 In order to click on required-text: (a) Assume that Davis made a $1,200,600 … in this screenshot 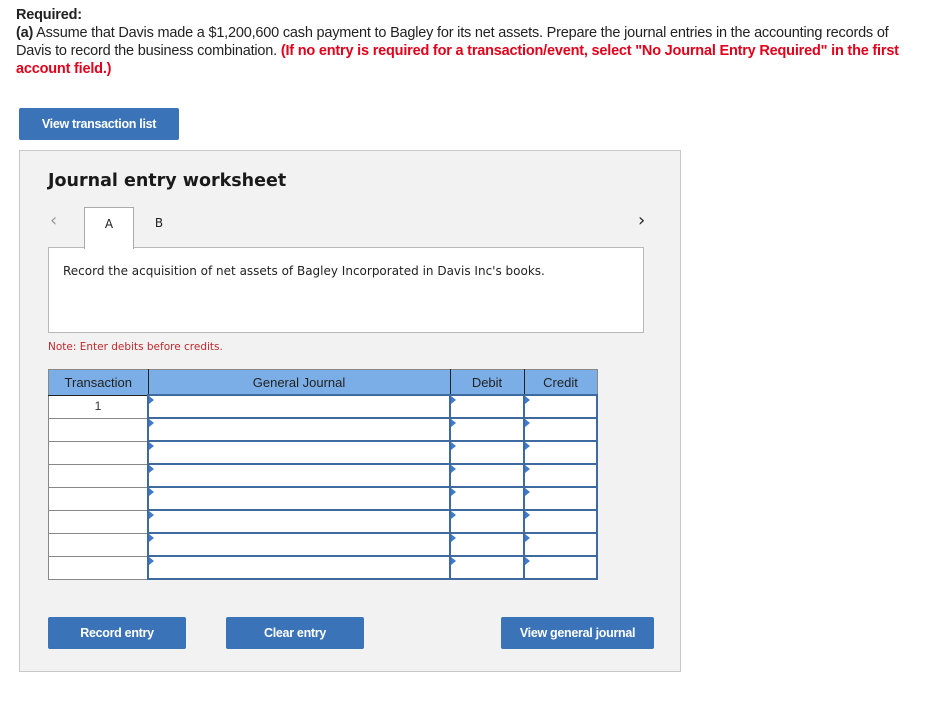, I will do `click(471, 51)`.